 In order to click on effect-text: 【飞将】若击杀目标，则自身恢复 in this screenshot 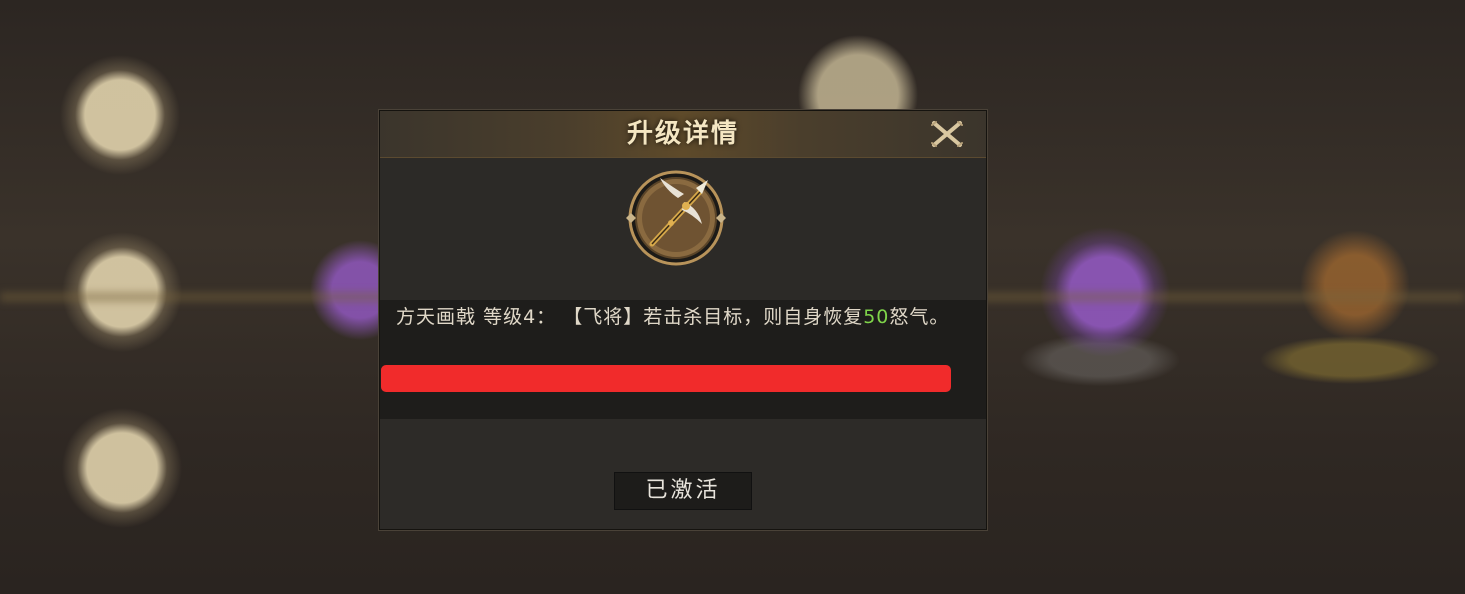, I will do `click(713, 317)`.